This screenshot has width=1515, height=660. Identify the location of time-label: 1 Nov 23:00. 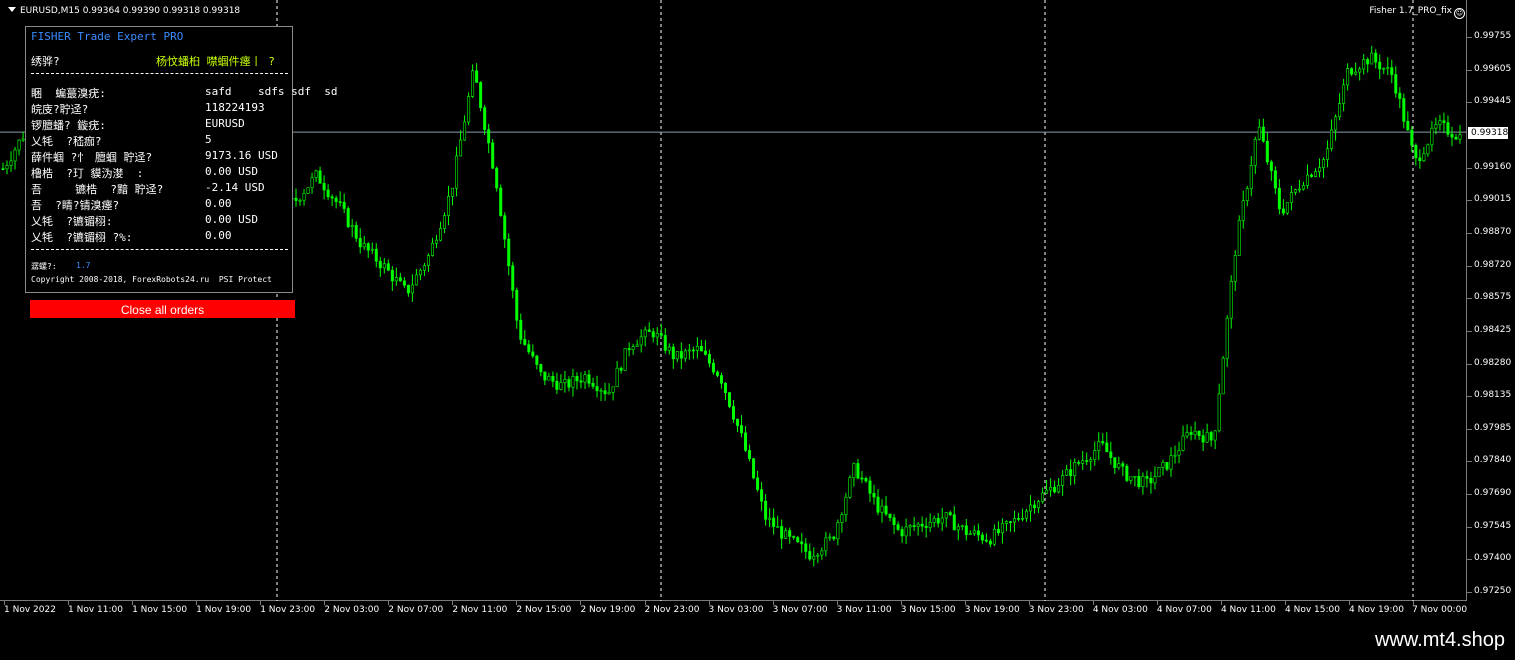
(288, 610).